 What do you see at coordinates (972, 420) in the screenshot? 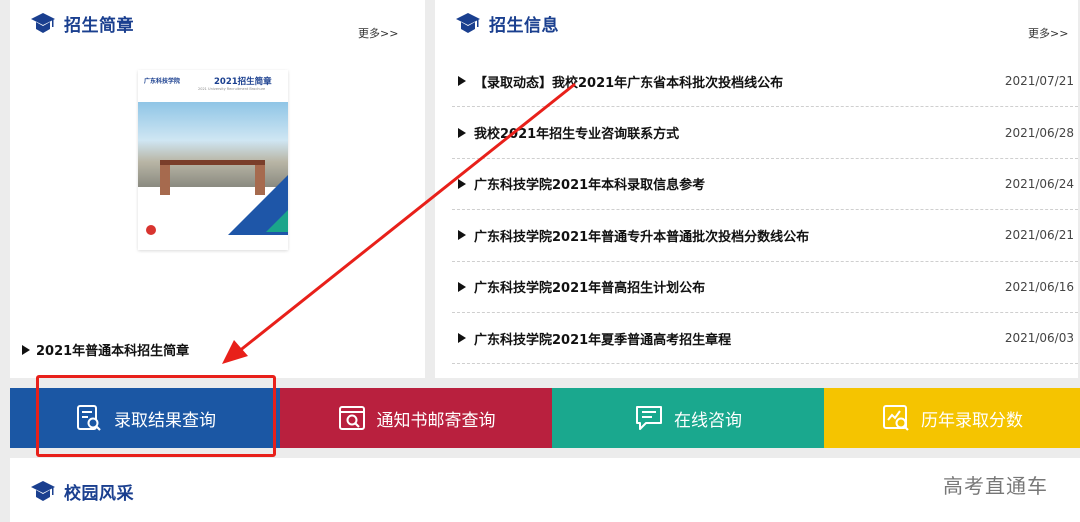
I see `past-scores-label: 历年录取分数` at bounding box center [972, 420].